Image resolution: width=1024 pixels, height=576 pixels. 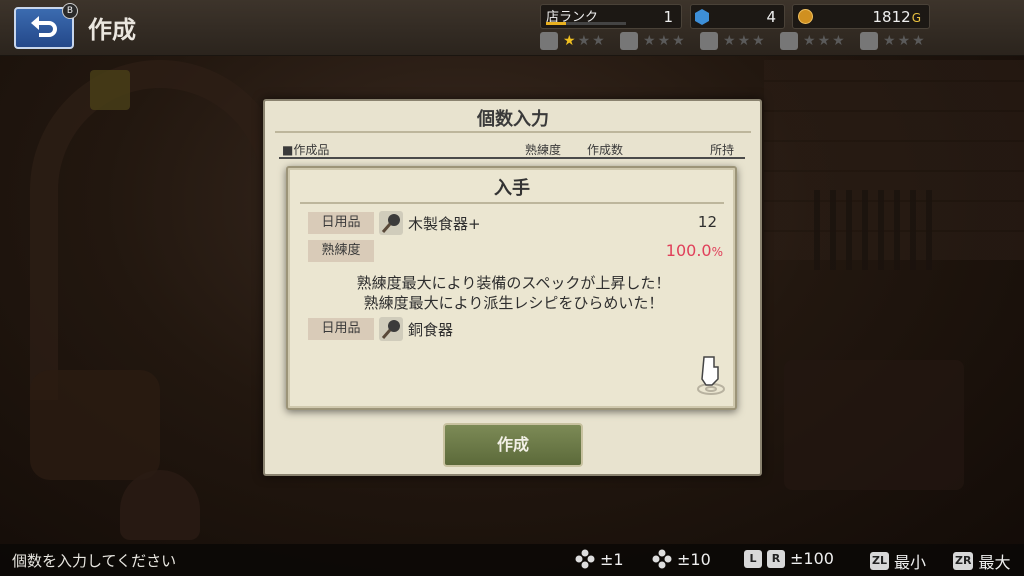 What do you see at coordinates (549, 41) in the screenshot?
I see `pickaxe-icon` at bounding box center [549, 41].